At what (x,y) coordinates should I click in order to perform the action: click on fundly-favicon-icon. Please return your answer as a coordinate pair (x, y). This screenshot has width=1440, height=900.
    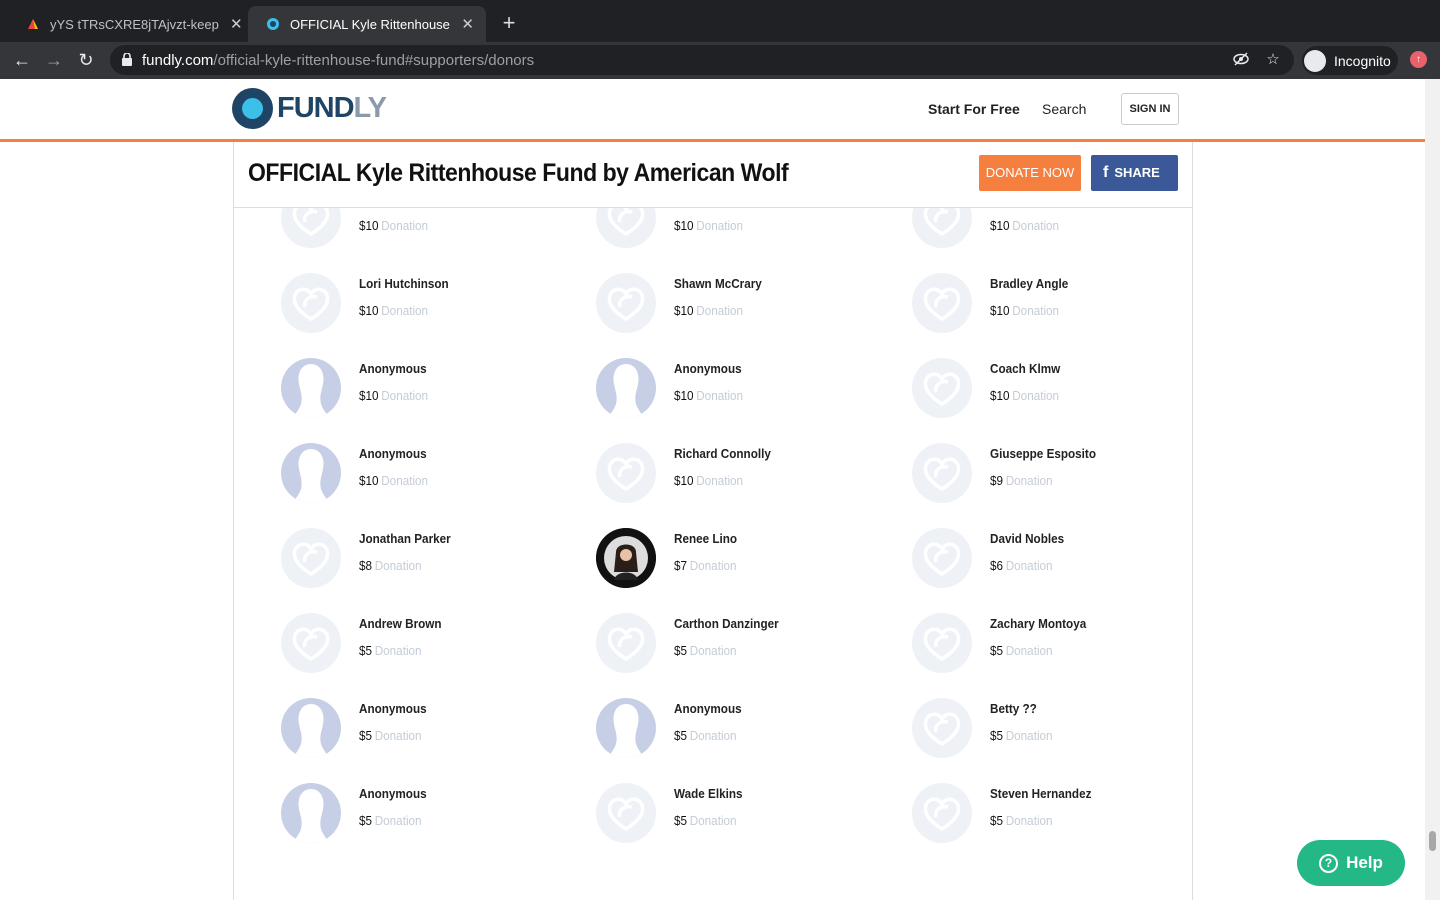
    Looking at the image, I should click on (273, 24).